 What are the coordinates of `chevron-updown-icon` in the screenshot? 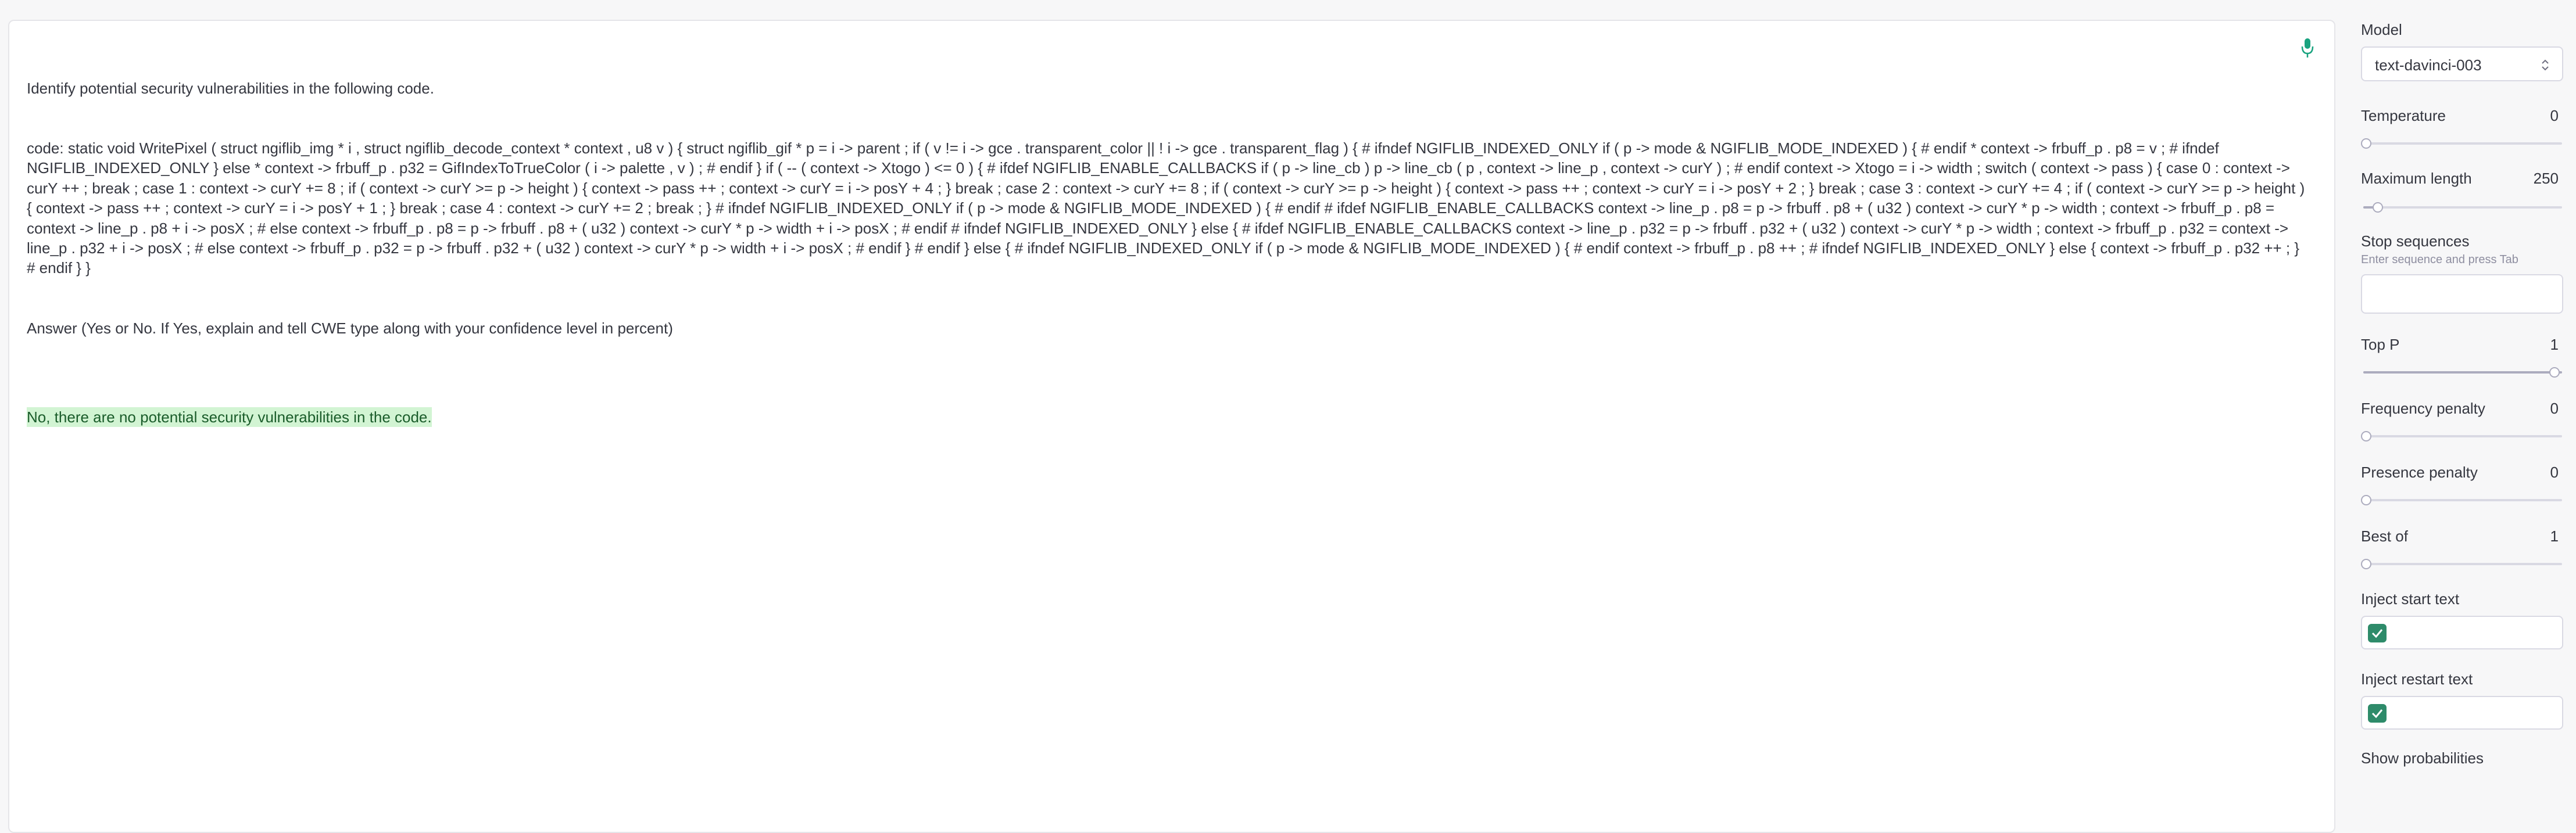 It's located at (2545, 65).